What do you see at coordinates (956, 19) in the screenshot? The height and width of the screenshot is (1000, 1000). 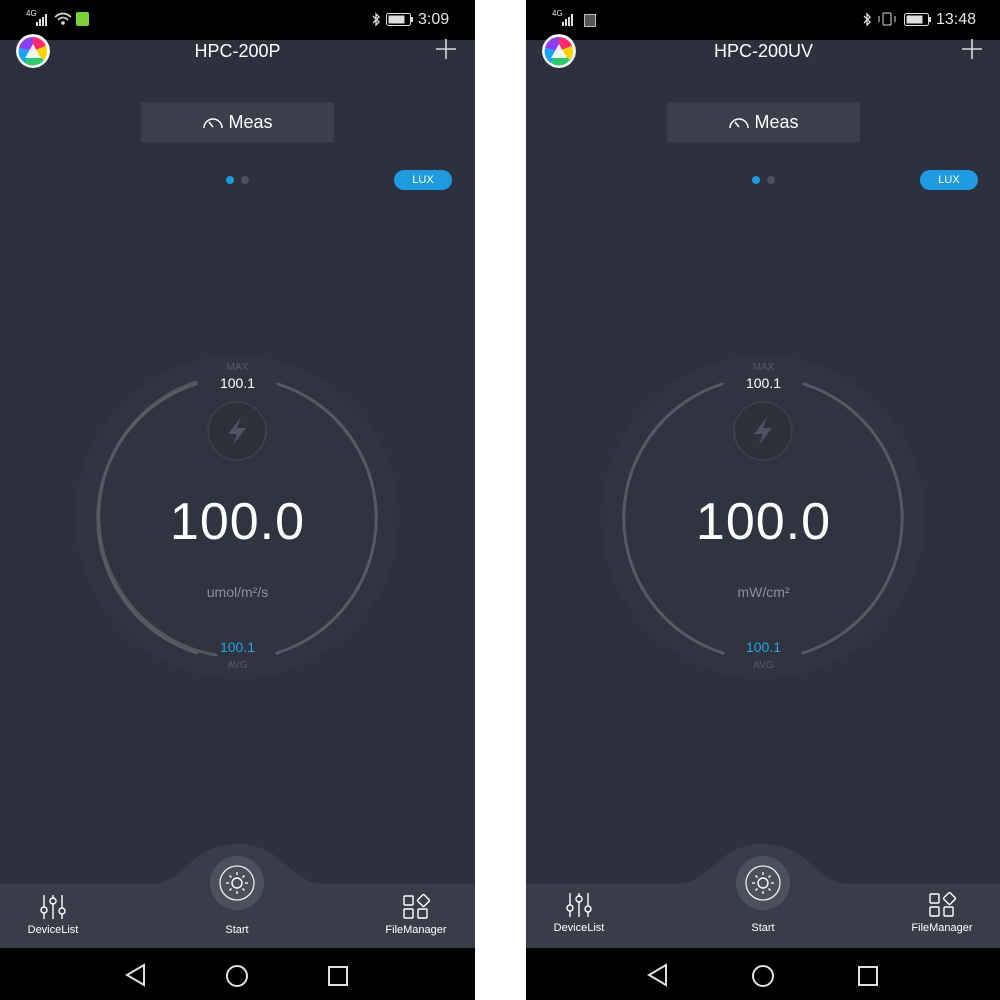 I see `clock: 13:48` at bounding box center [956, 19].